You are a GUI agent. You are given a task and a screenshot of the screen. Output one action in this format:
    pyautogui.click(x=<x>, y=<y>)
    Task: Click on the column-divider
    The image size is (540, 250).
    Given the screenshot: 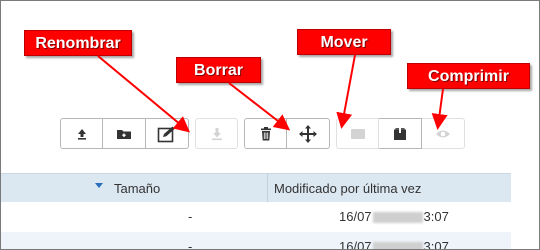 What is the action you would take?
    pyautogui.click(x=267, y=188)
    